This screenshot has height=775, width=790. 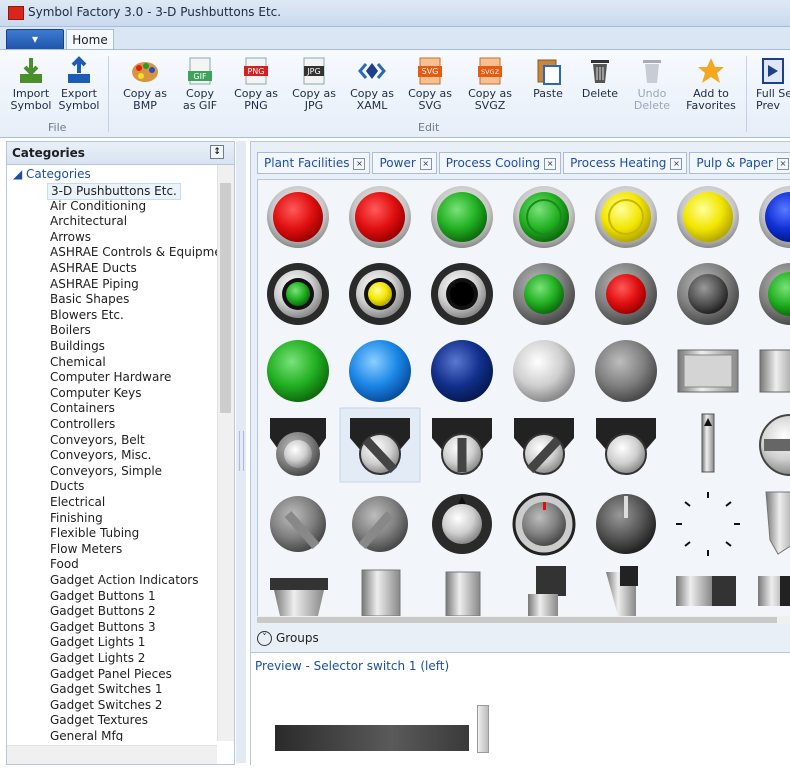 What do you see at coordinates (106, 689) in the screenshot?
I see `category-item: Gadget Switches 1` at bounding box center [106, 689].